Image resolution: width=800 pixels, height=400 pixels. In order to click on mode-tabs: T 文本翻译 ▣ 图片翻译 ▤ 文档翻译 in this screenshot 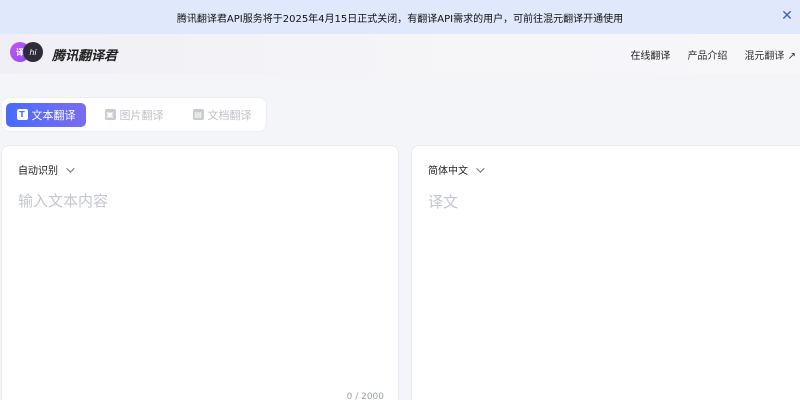, I will do `click(134, 114)`.